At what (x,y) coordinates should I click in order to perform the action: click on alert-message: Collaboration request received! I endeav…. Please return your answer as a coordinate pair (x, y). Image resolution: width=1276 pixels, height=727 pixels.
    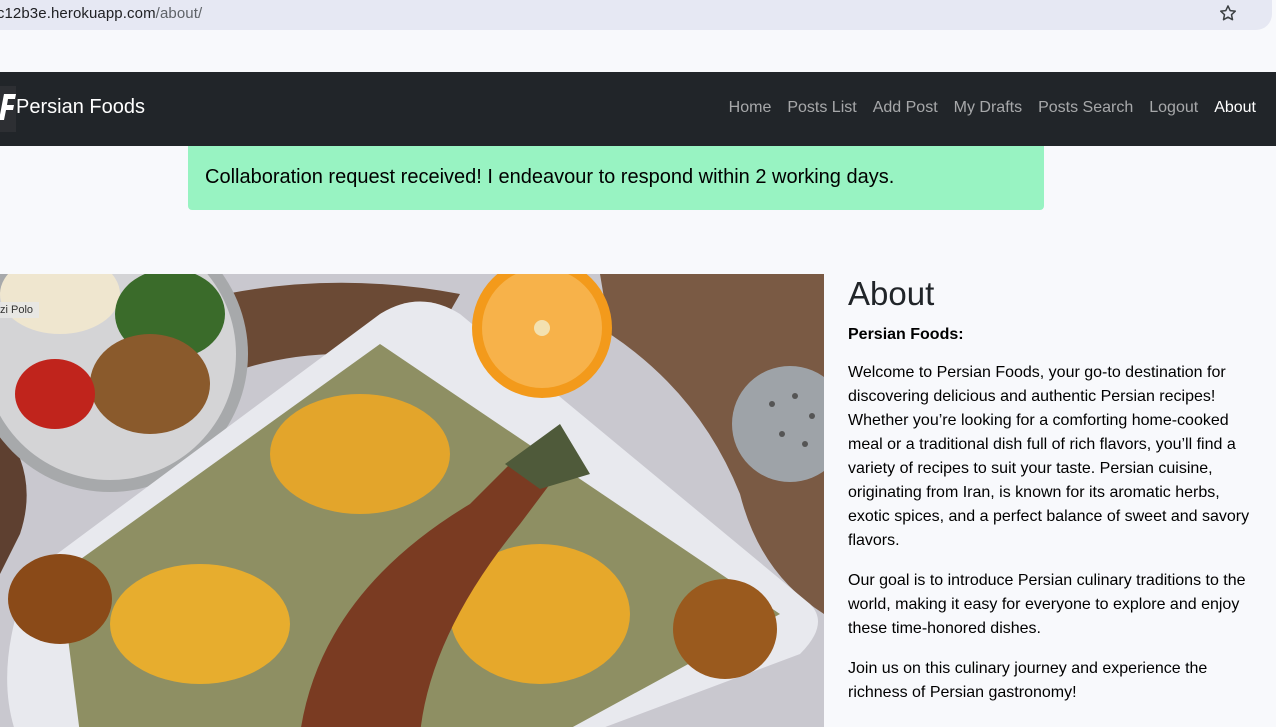
    Looking at the image, I should click on (550, 177).